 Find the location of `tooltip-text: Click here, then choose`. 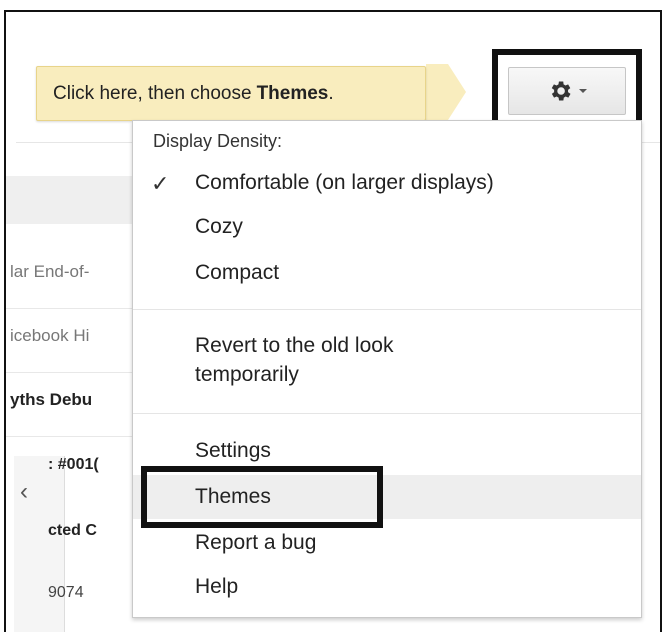

tooltip-text: Click here, then choose is located at coordinates (152, 93).